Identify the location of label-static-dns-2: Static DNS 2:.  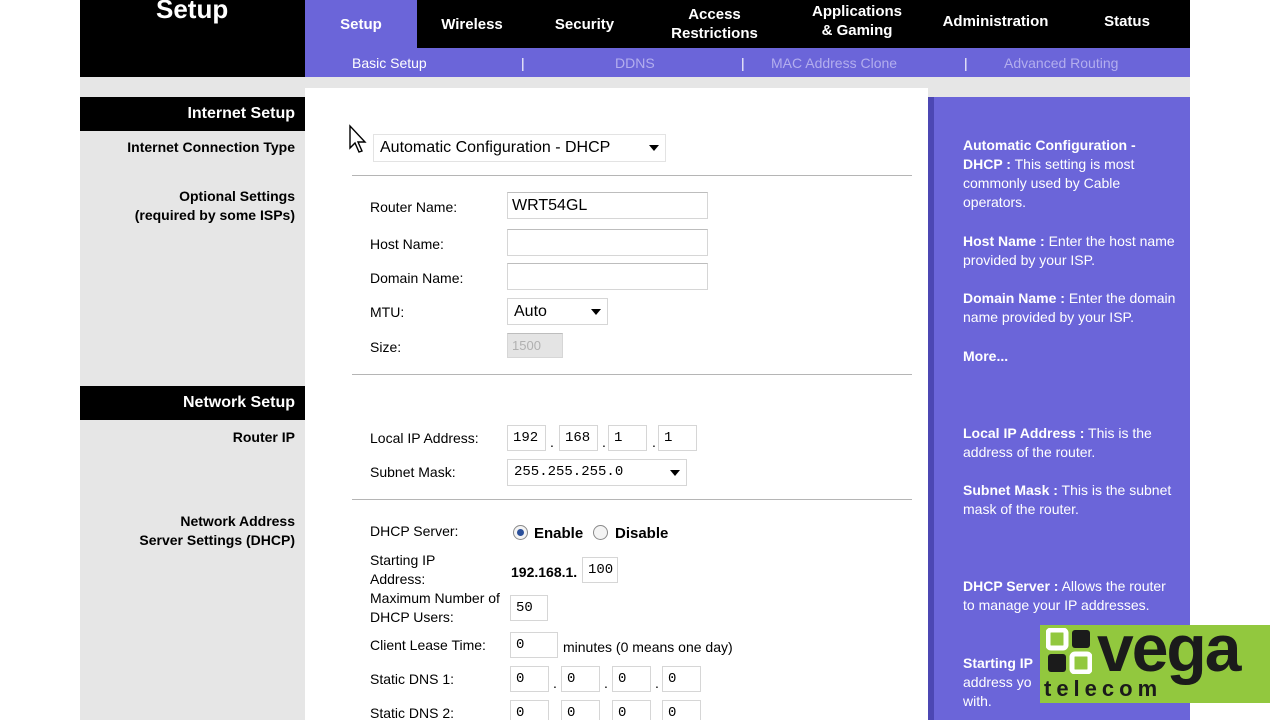
(412, 712).